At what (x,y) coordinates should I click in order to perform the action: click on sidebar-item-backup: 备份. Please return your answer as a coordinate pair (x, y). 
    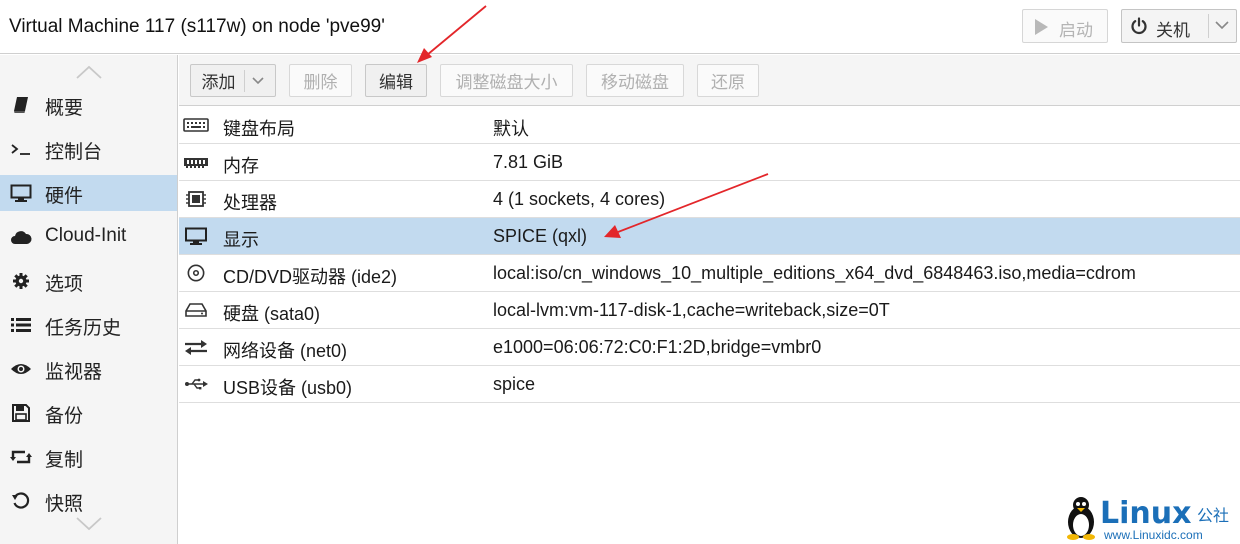
    Looking at the image, I should click on (88, 413).